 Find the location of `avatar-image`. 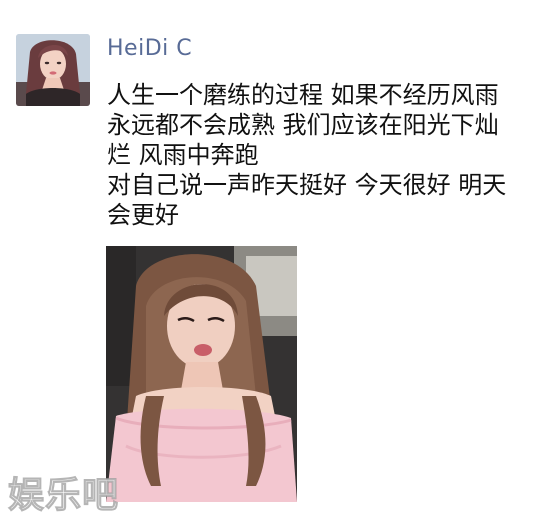

avatar-image is located at coordinates (53, 70).